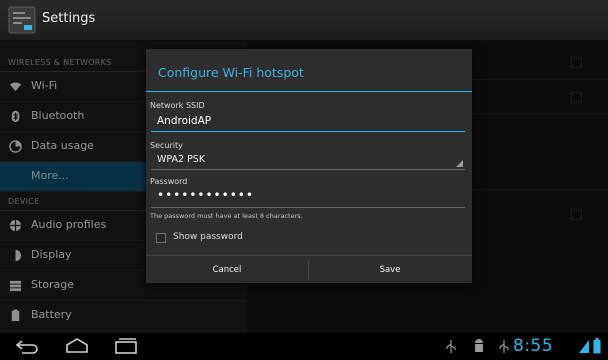  Describe the element at coordinates (169, 181) in the screenshot. I see `password-label: Password` at that location.